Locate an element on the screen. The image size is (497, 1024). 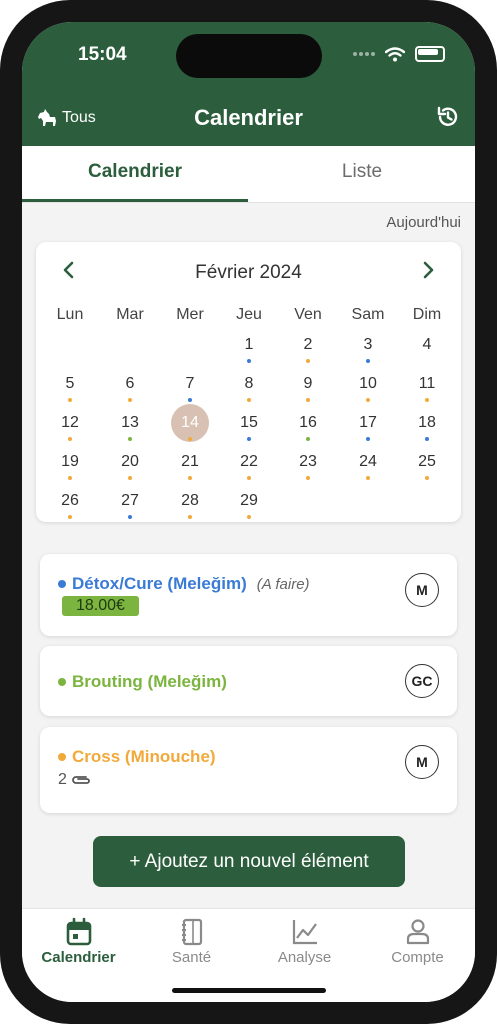
calendar-day: 12 is located at coordinates (70, 426).